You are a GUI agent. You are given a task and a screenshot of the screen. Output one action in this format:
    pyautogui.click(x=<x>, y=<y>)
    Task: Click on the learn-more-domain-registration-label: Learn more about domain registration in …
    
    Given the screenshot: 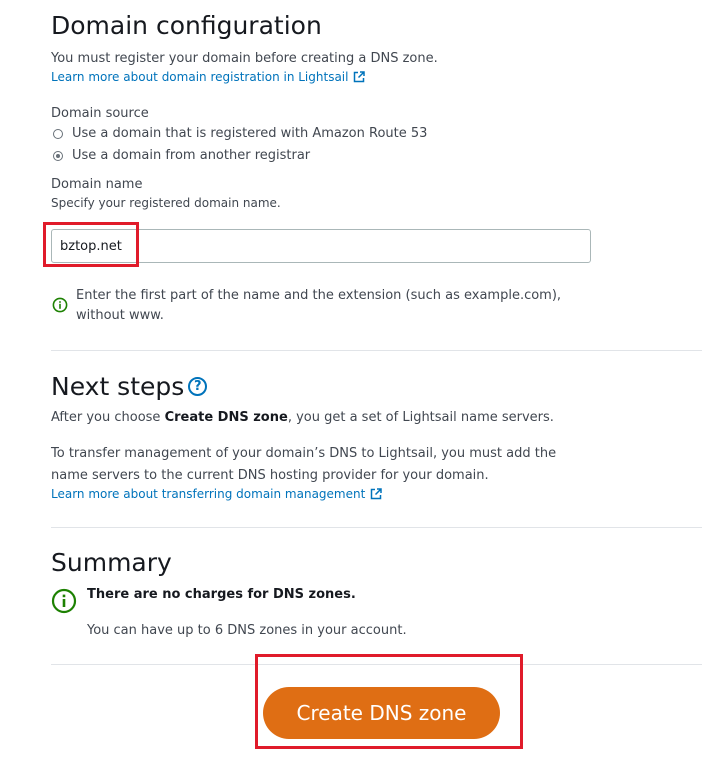 What is the action you would take?
    pyautogui.click(x=200, y=77)
    